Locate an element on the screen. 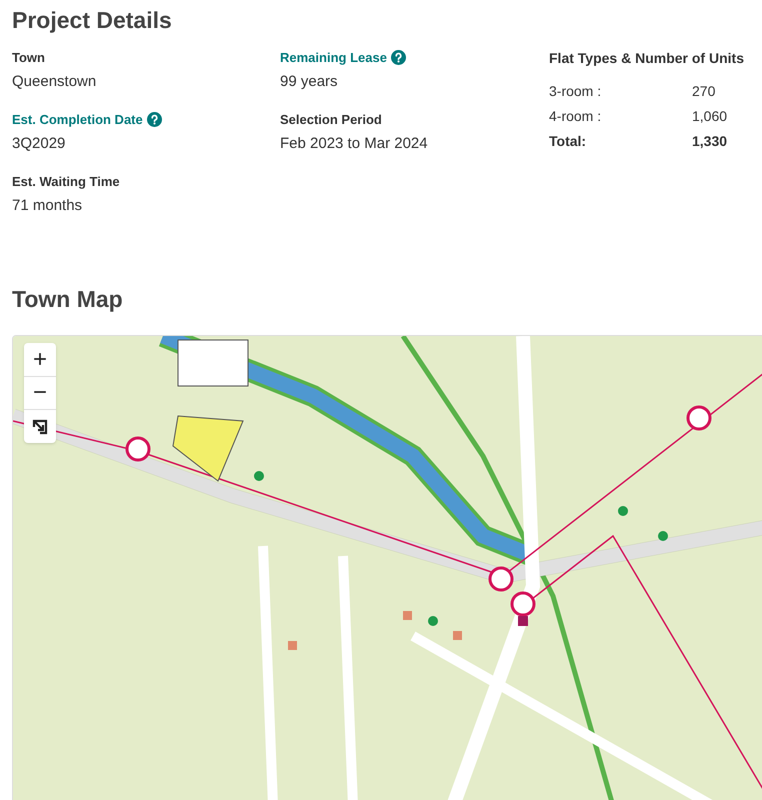  unit-count: 1,060 is located at coordinates (710, 116).